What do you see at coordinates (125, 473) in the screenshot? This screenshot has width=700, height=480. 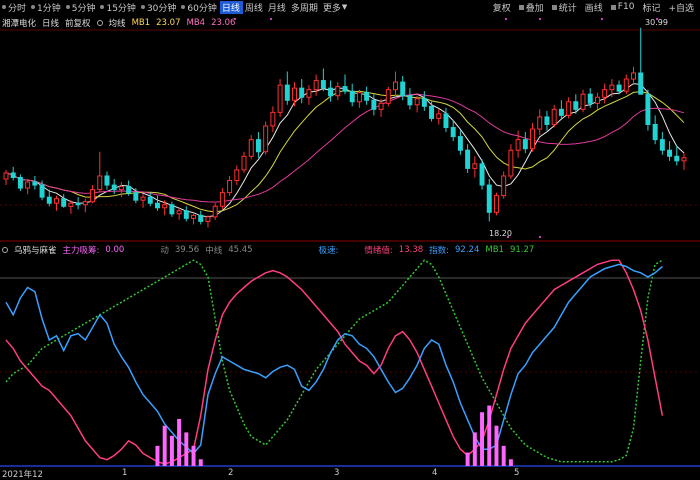 I see `tick-label: 1` at bounding box center [125, 473].